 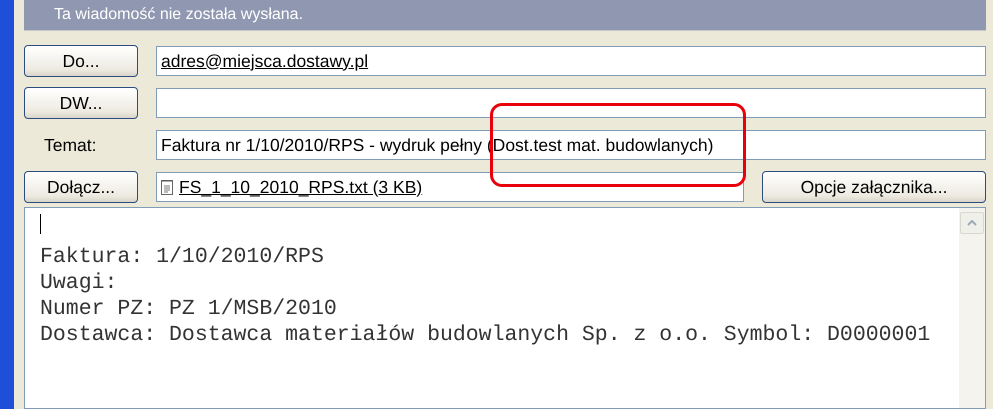 What do you see at coordinates (264, 61) in the screenshot?
I see `email-address: adres@miejsca.dostawy.pl` at bounding box center [264, 61].